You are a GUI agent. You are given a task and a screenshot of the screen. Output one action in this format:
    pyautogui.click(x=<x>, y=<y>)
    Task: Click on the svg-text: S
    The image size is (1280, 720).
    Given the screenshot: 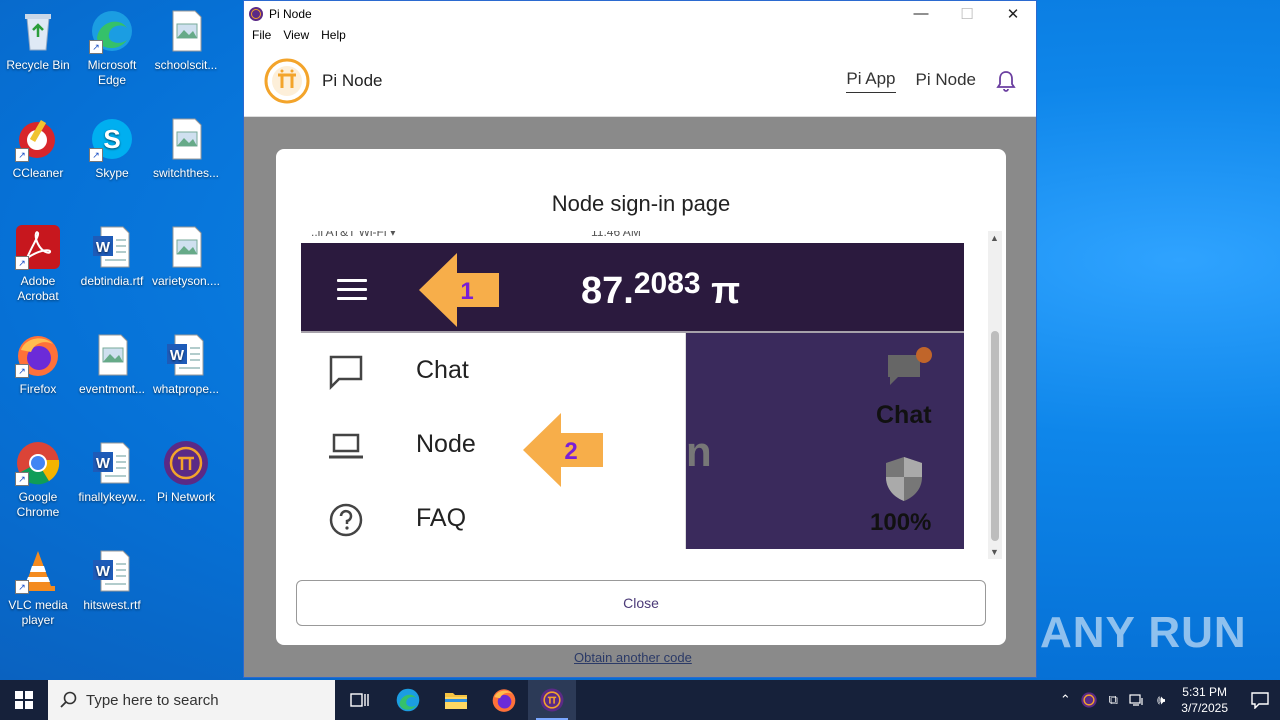 What is the action you would take?
    pyautogui.click(x=111, y=139)
    